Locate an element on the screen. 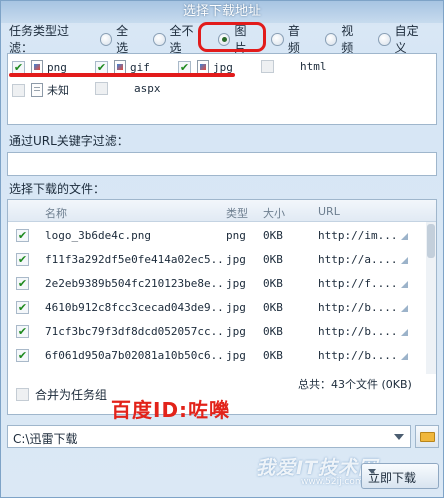 Image resolution: width=444 pixels, height=498 pixels. dropdown-arrow-icon is located at coordinates (399, 437).